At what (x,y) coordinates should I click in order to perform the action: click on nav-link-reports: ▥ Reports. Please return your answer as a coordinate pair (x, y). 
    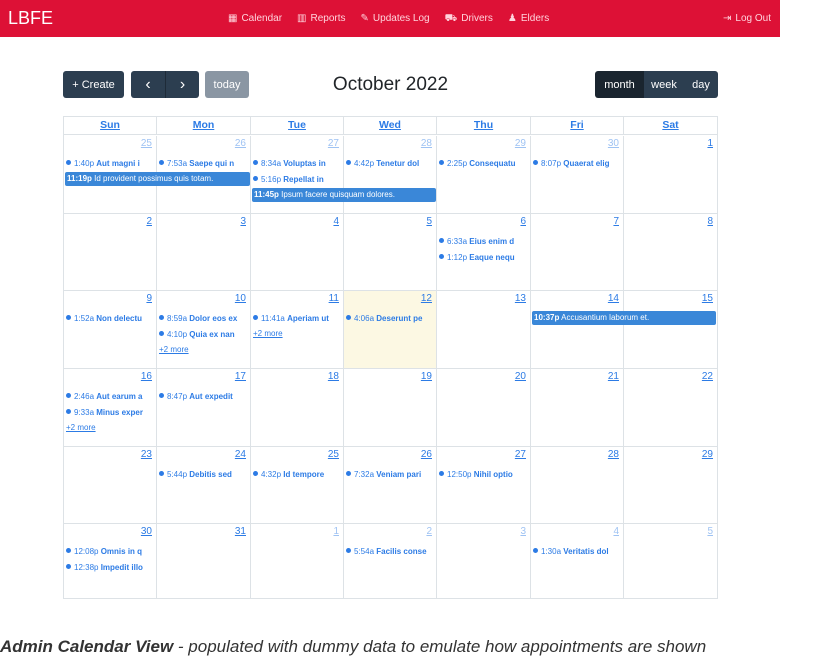
    Looking at the image, I should click on (321, 18).